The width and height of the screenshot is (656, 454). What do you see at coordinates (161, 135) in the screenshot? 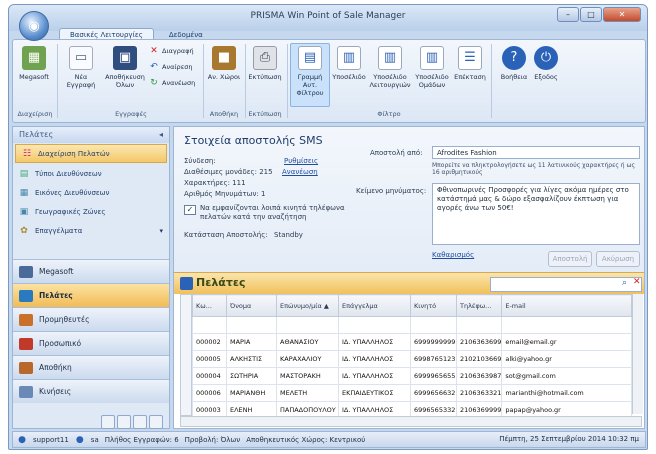
I see `collapse-icon: ◂` at bounding box center [161, 135].